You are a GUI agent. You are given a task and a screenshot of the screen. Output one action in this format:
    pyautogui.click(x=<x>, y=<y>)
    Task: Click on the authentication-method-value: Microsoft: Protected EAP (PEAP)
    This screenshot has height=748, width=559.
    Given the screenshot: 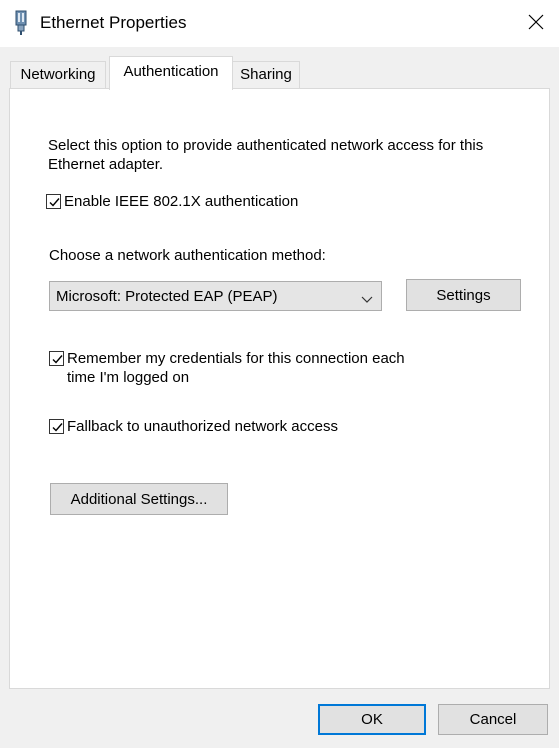 What is the action you would take?
    pyautogui.click(x=167, y=296)
    